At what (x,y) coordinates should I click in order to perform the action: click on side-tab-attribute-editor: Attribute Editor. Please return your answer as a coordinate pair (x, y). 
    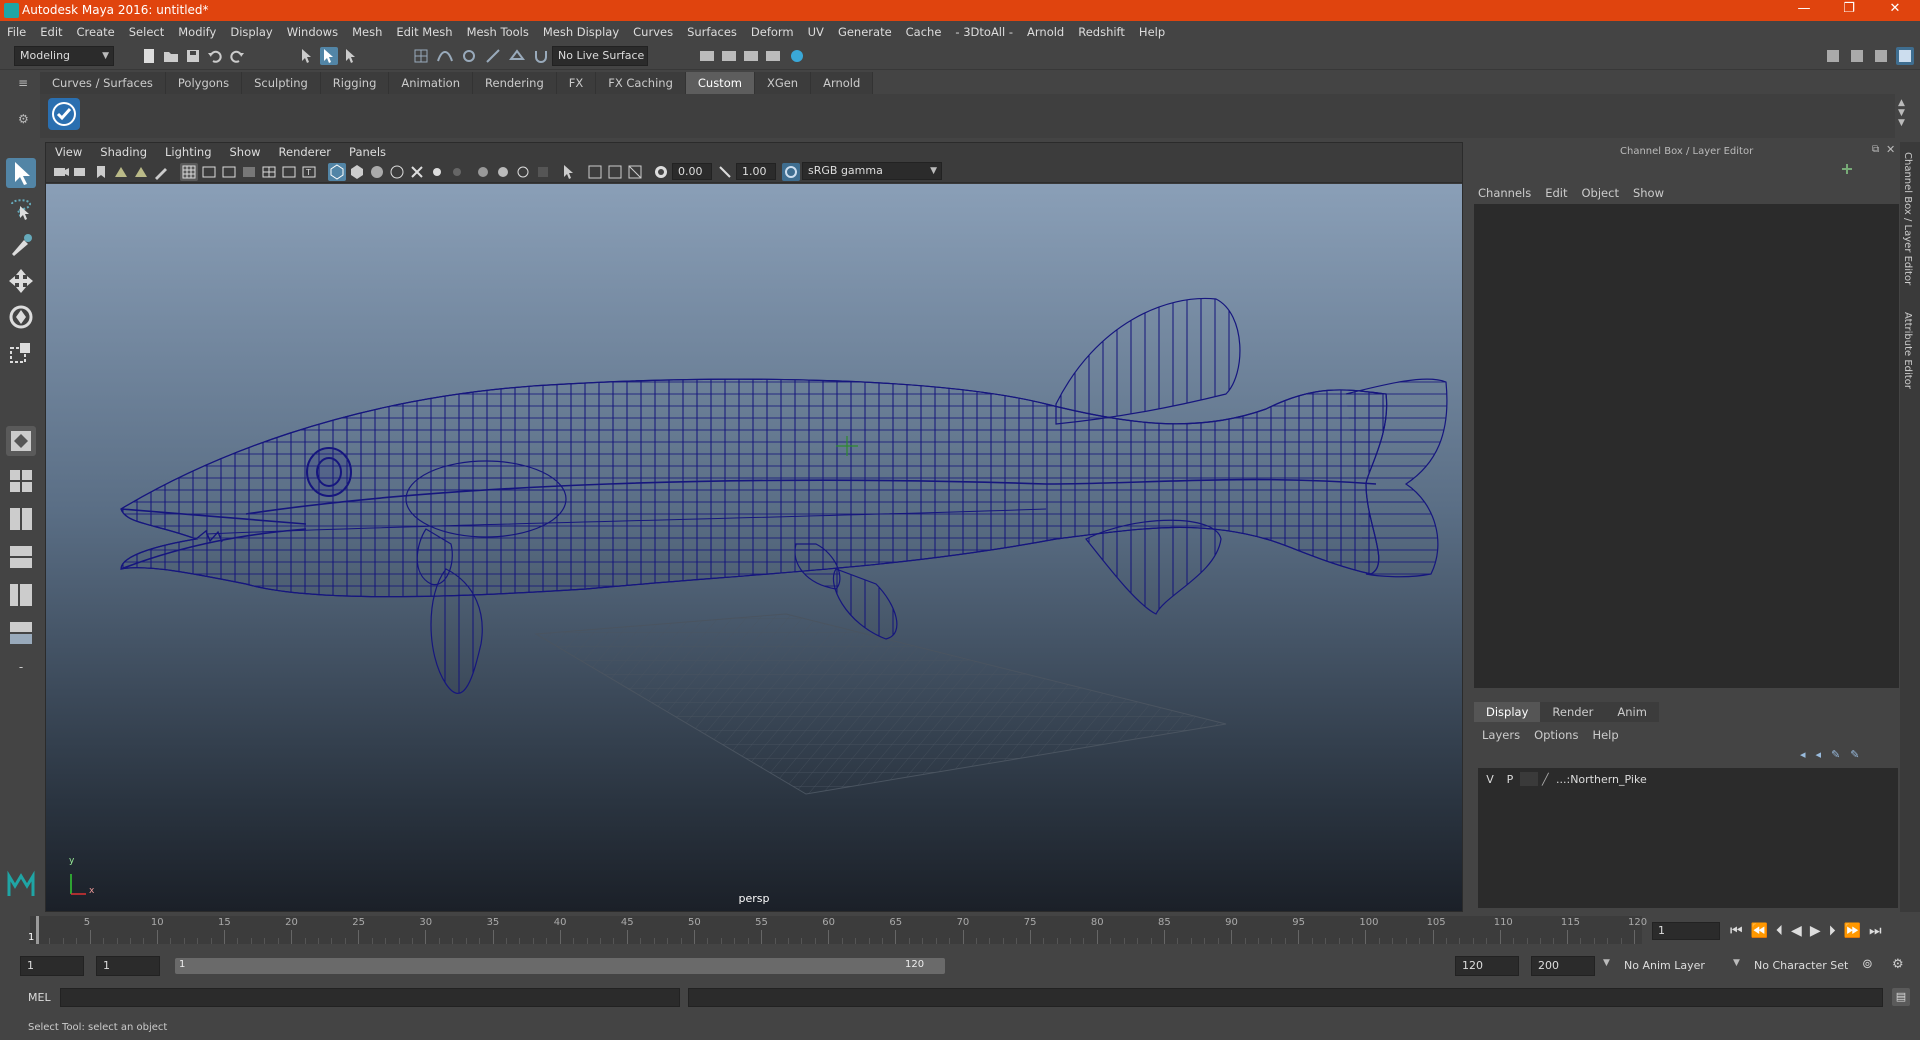
    Looking at the image, I should click on (1907, 350).